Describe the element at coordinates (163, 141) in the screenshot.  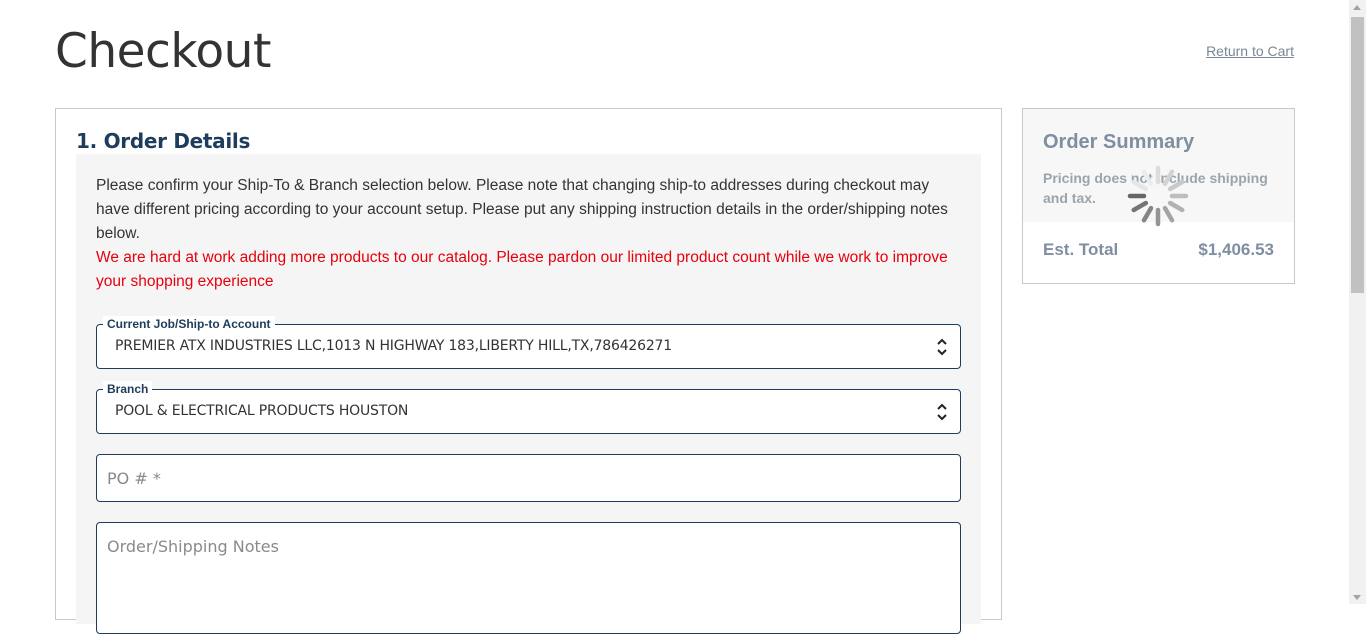
I see `order-details-title: 1. Order Details` at that location.